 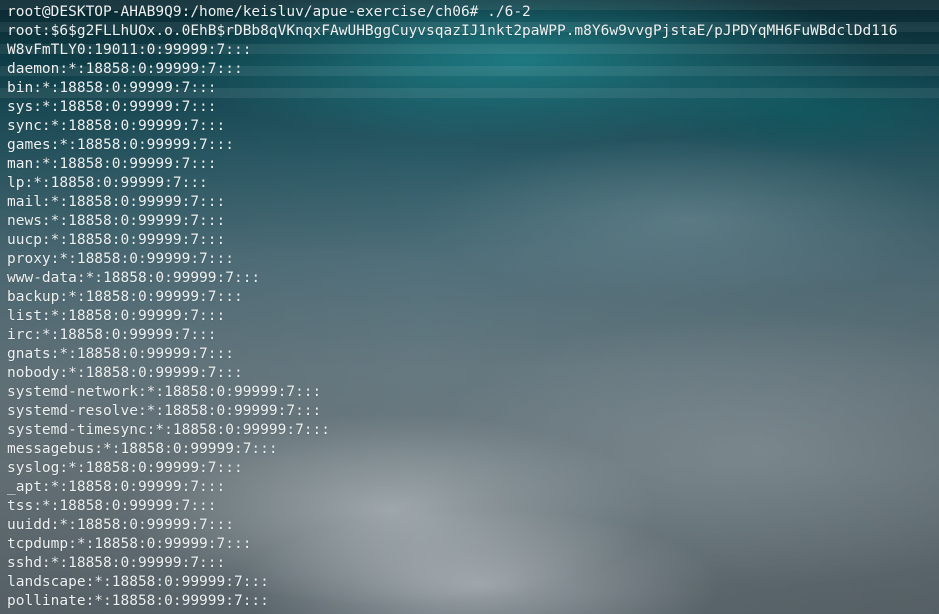 What do you see at coordinates (138, 582) in the screenshot?
I see `output-line: landscape:*:18858:0:99999:7:::` at bounding box center [138, 582].